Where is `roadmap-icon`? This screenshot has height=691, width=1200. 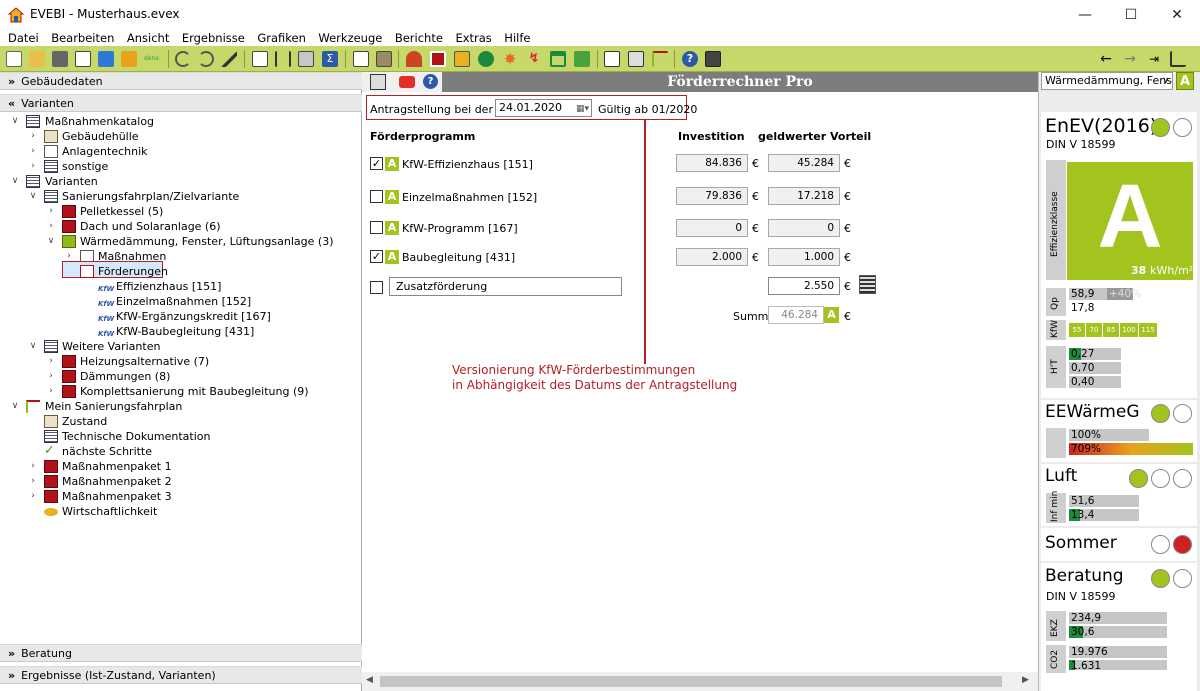 roadmap-icon is located at coordinates (660, 59).